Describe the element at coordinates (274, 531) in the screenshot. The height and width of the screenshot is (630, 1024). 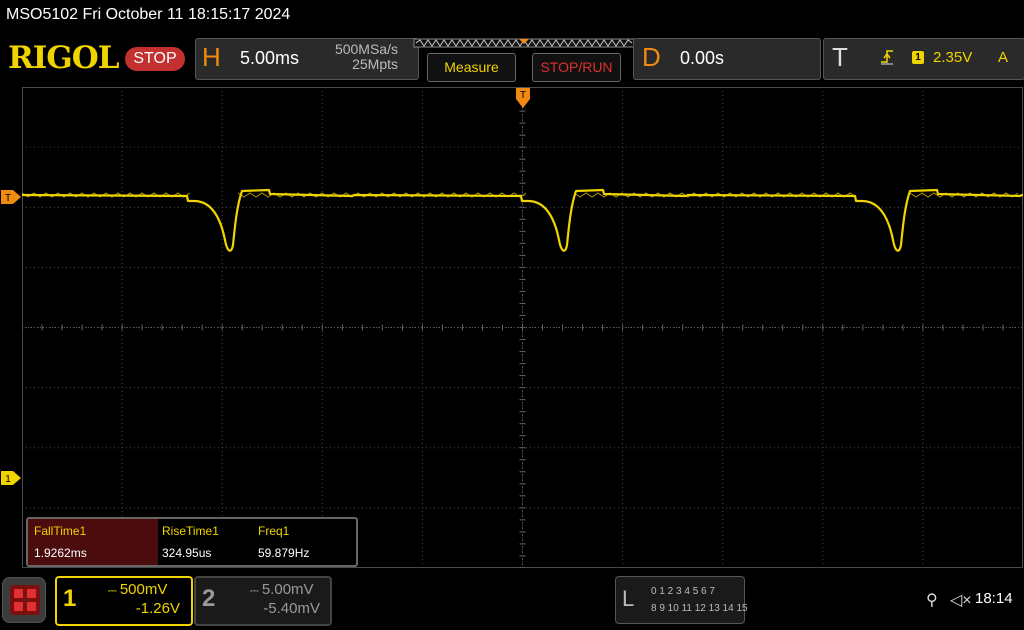
I see `measurement-name: Freq1` at that location.